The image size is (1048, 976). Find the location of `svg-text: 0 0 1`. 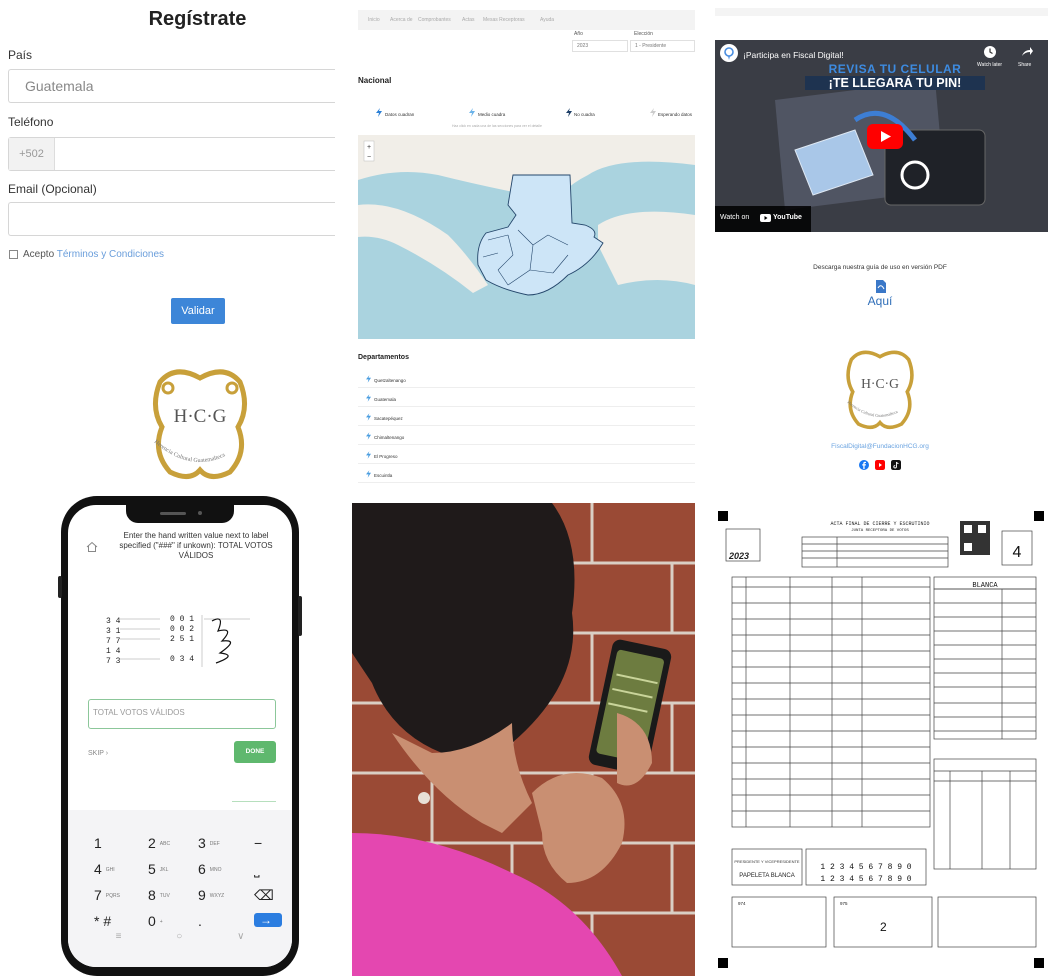

svg-text: 0 0 1 is located at coordinates (182, 619).